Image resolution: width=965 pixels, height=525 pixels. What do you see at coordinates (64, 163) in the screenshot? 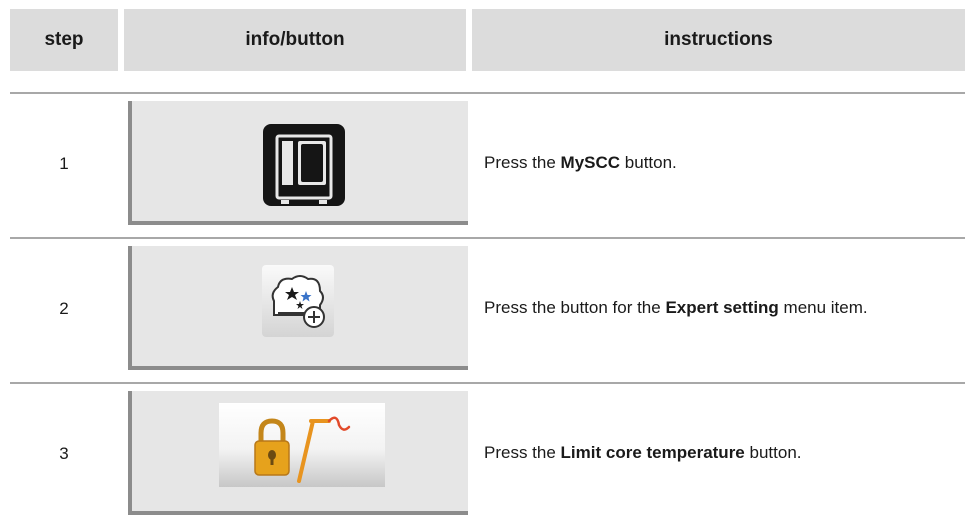
I see `step-number: 1` at bounding box center [64, 163].